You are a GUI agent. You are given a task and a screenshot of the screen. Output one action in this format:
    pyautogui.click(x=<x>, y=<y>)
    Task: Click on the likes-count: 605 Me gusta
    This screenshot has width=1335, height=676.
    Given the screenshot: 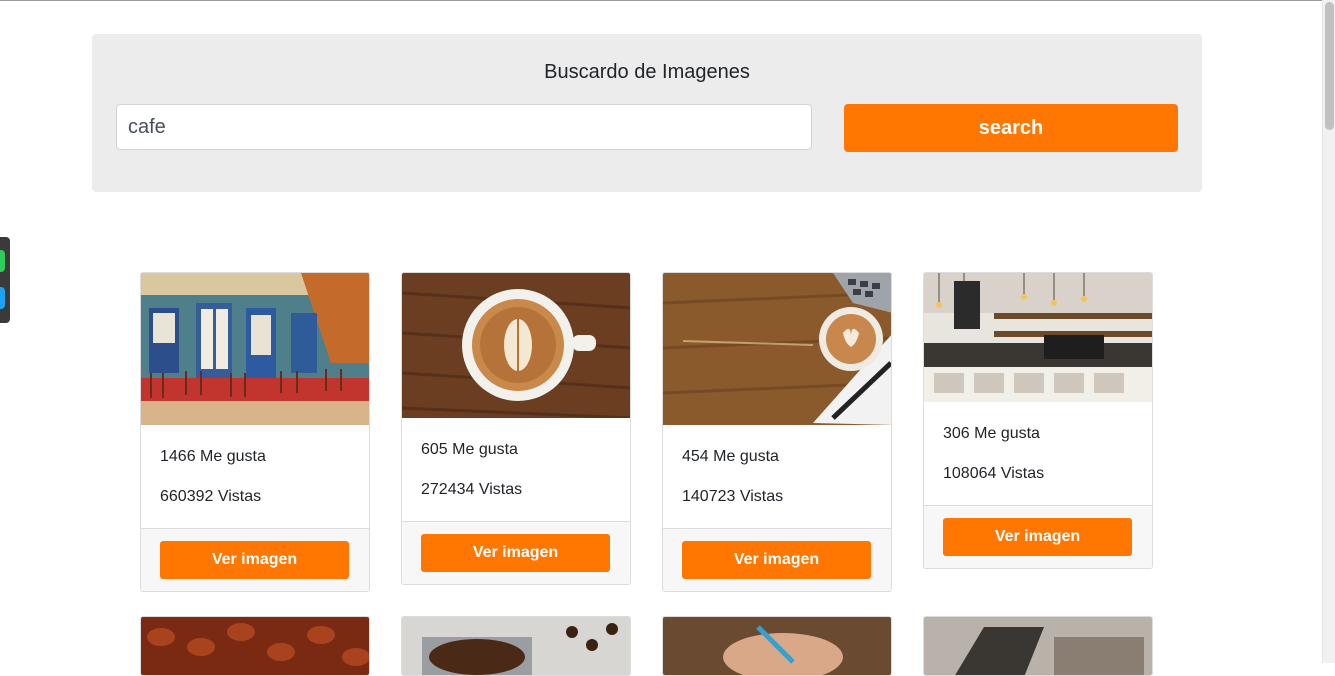 What is the action you would take?
    pyautogui.click(x=469, y=449)
    